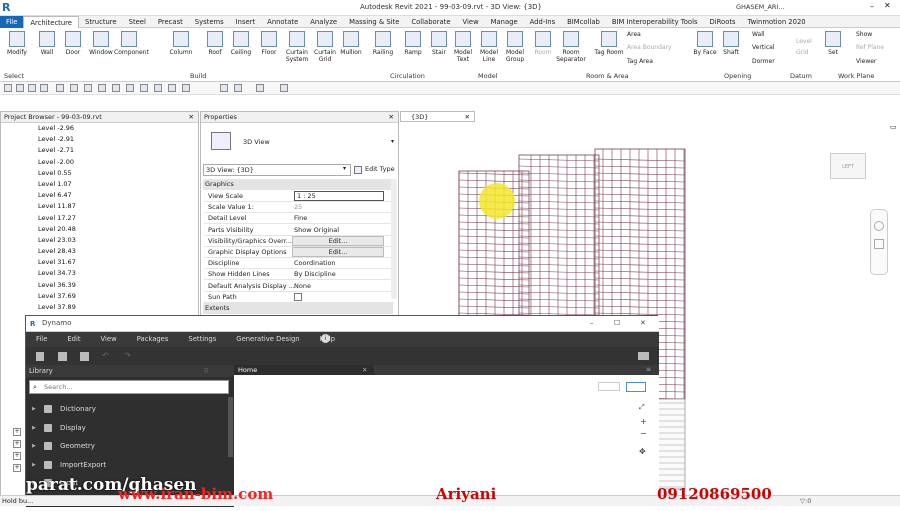 The width and height of the screenshot is (900, 511). Describe the element at coordinates (488, 76) in the screenshot. I see `panel-model: Model` at that location.